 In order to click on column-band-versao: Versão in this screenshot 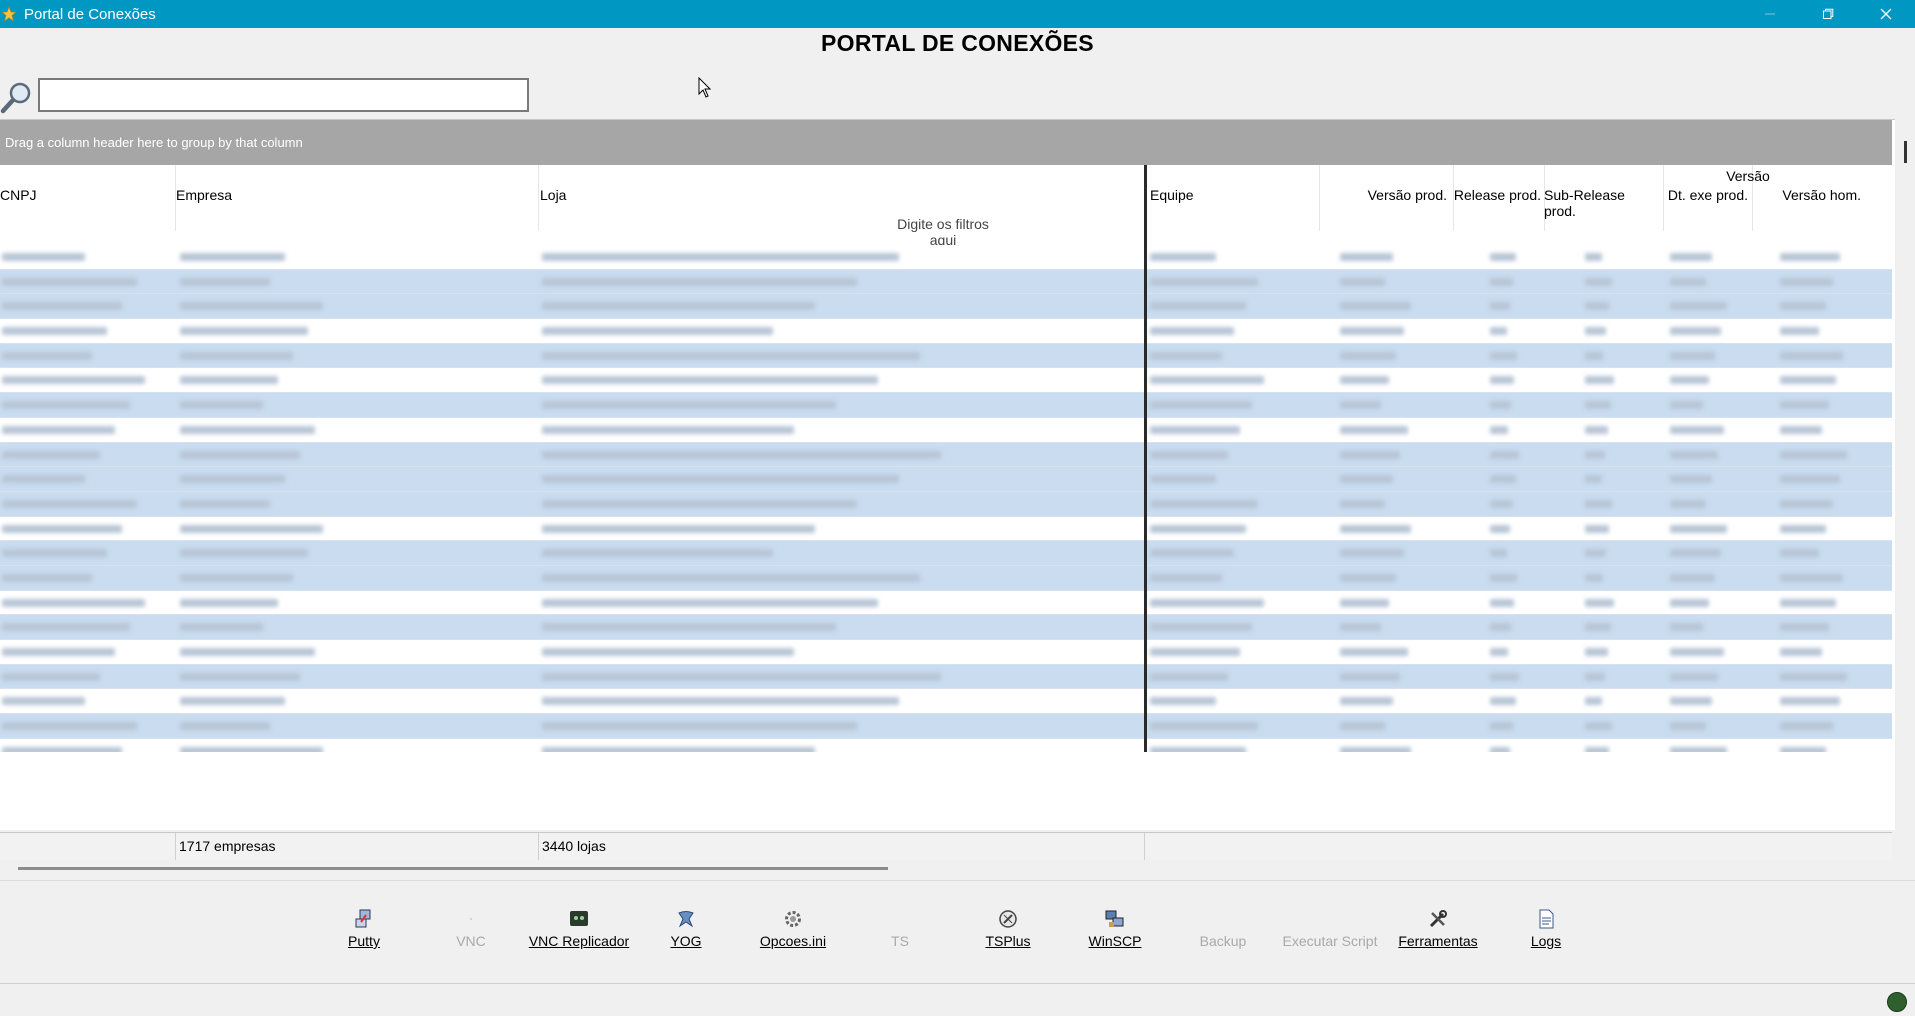, I will do `click(1748, 176)`.